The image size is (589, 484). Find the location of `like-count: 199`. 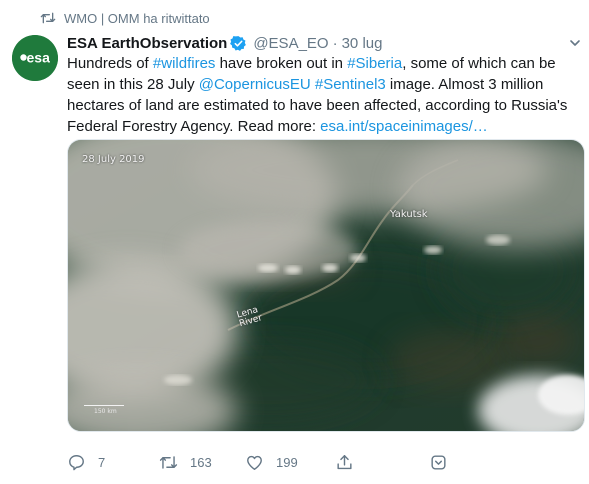

like-count: 199 is located at coordinates (287, 462).